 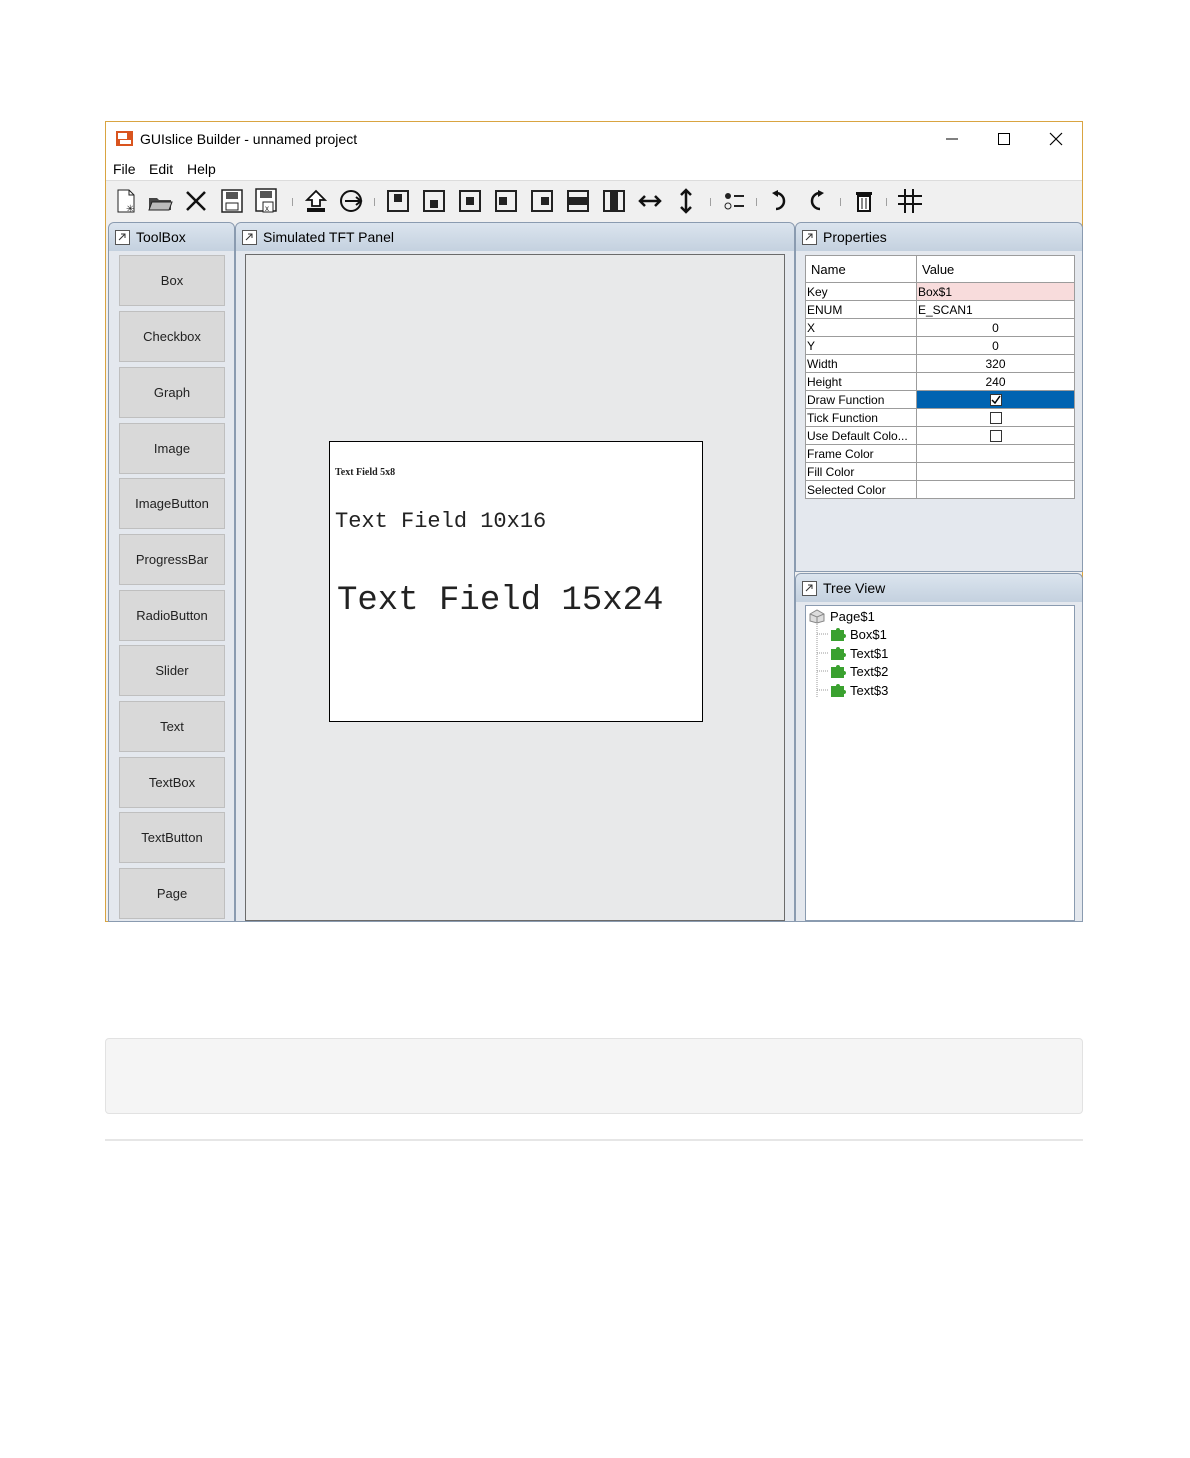 I want to click on property-name: ENUM, so click(x=861, y=309).